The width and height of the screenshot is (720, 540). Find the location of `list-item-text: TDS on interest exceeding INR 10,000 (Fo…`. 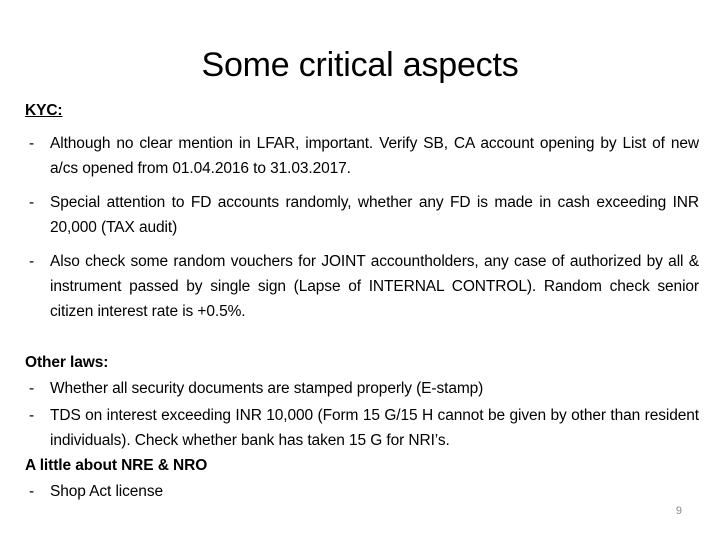

list-item-text: TDS on interest exceeding INR 10,000 (Fo… is located at coordinates (374, 428).